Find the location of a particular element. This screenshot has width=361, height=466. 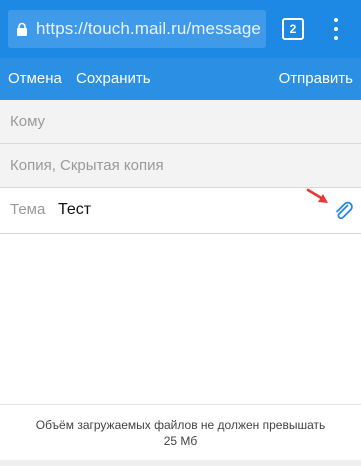

to-placeholder: Кому is located at coordinates (28, 121).